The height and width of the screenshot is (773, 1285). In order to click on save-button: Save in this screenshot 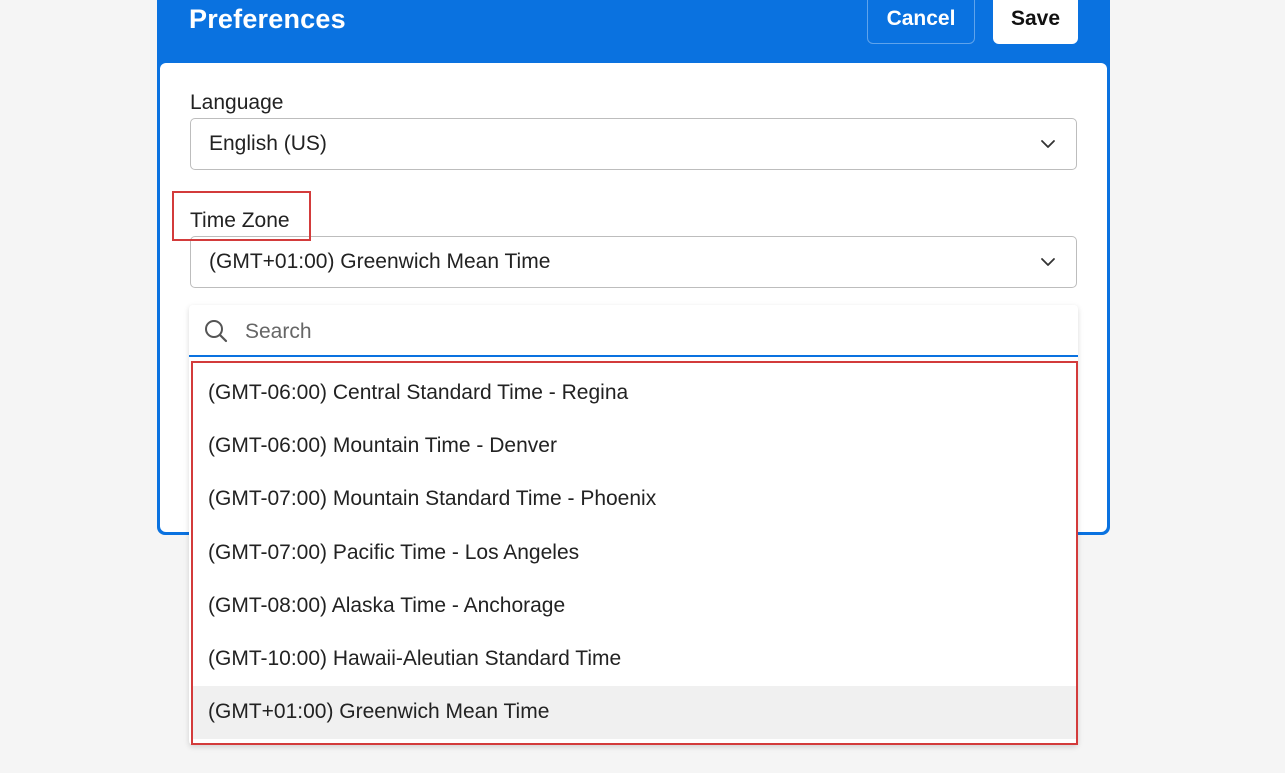, I will do `click(1035, 22)`.